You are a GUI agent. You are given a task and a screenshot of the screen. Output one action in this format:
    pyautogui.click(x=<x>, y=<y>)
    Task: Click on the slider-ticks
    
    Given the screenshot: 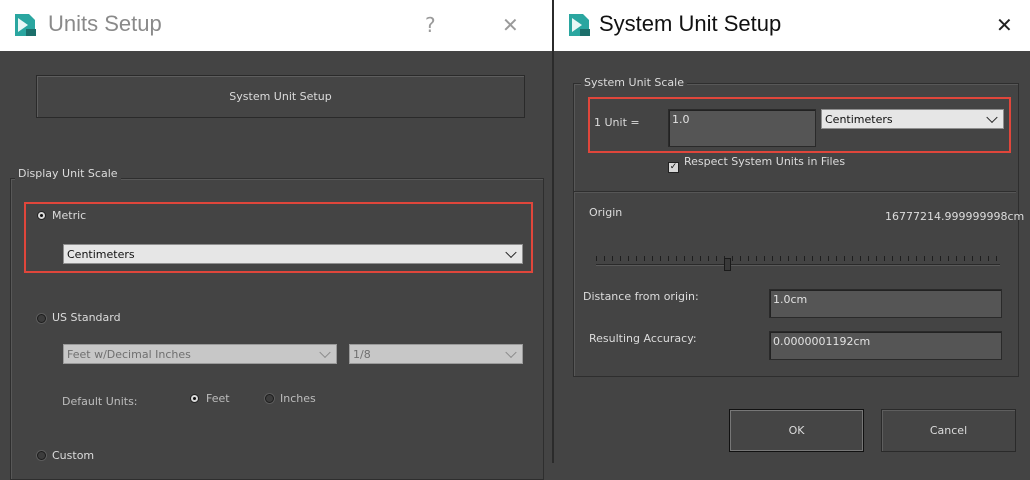 What is the action you would take?
    pyautogui.click(x=798, y=258)
    